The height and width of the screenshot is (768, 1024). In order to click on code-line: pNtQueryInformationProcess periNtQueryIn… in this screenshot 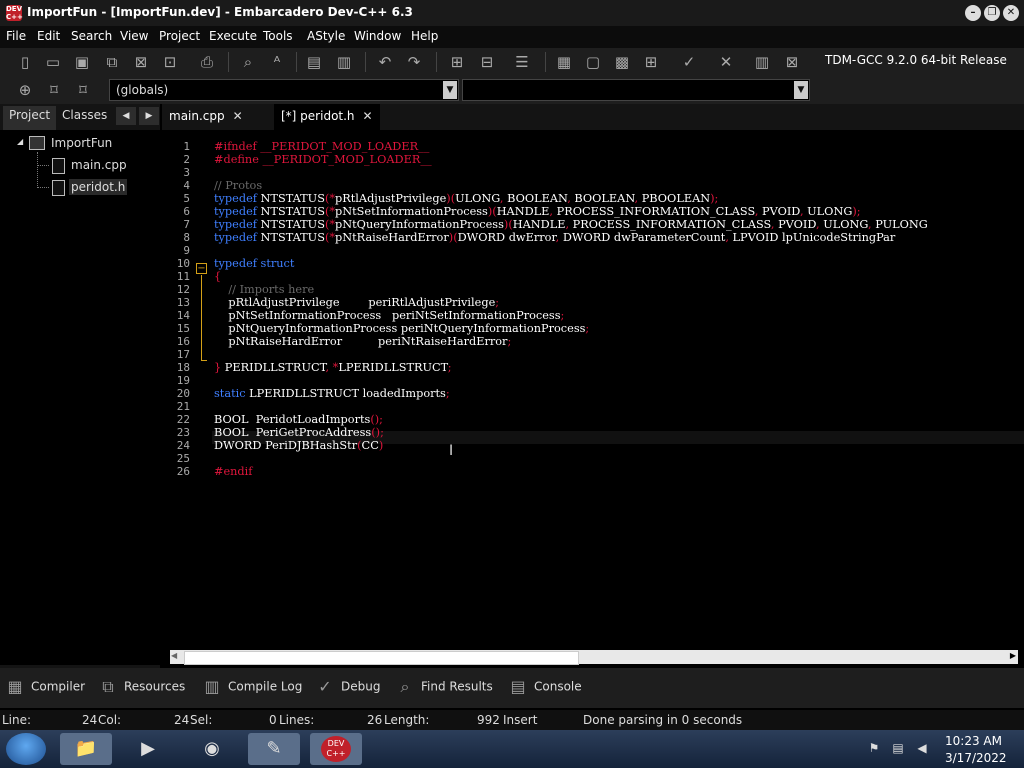, I will do `click(409, 328)`.